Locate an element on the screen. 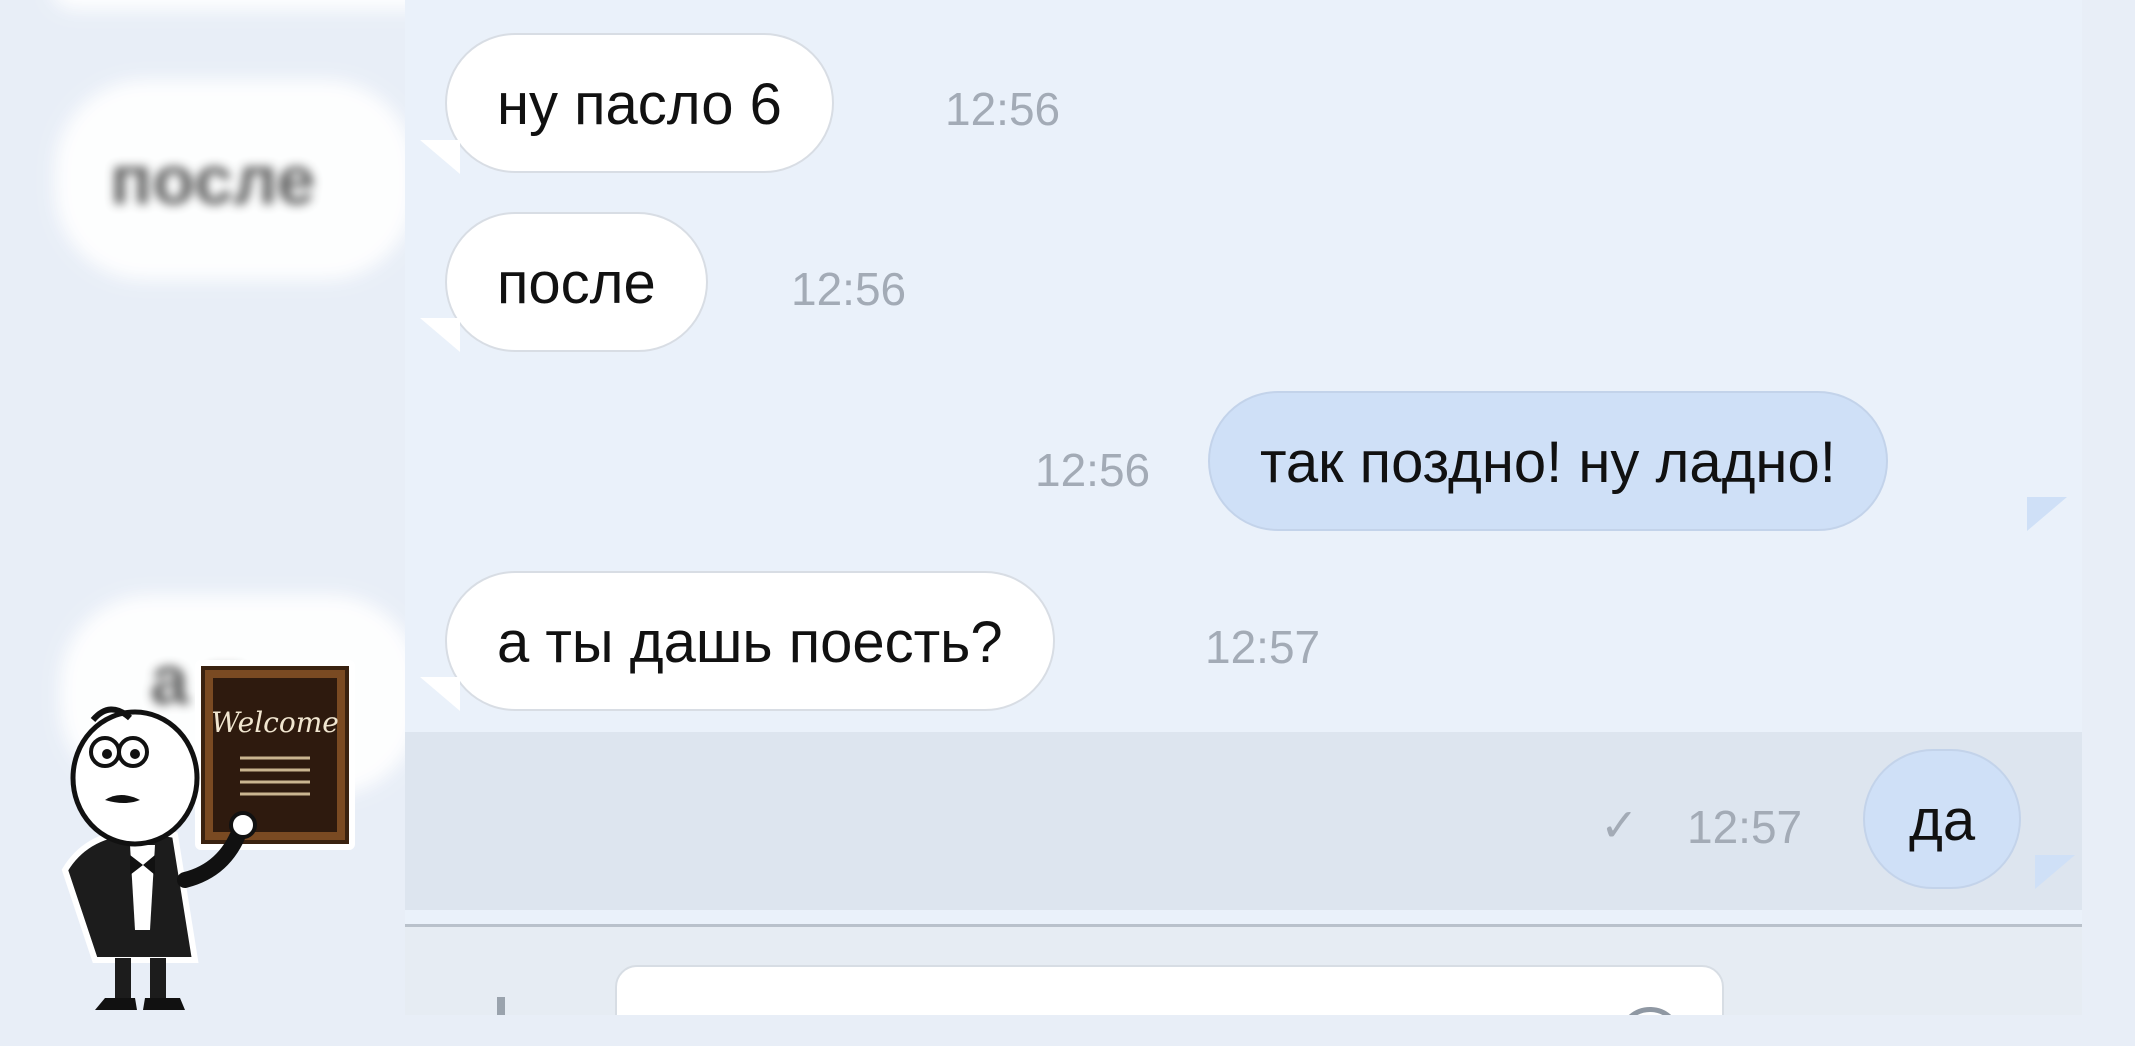  outgoing-message-bubble: так поздно! ну ладно! is located at coordinates (1548, 461).